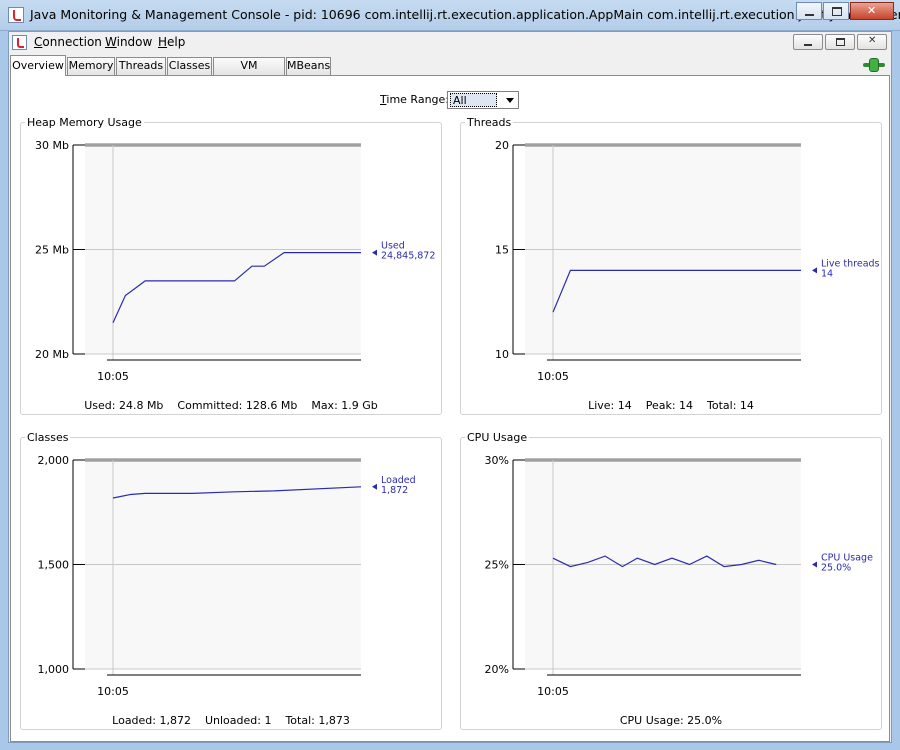  I want to click on y-tick-label: 10, so click(502, 354).